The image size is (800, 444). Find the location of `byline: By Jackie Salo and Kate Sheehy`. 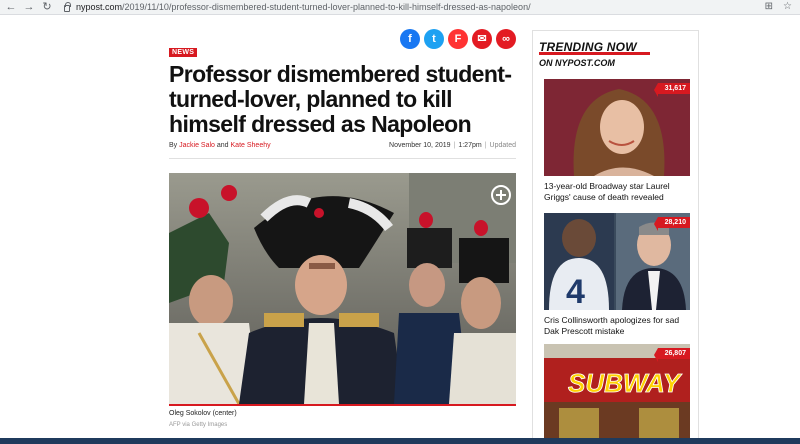

byline: By Jackie Salo and Kate Sheehy is located at coordinates (220, 145).